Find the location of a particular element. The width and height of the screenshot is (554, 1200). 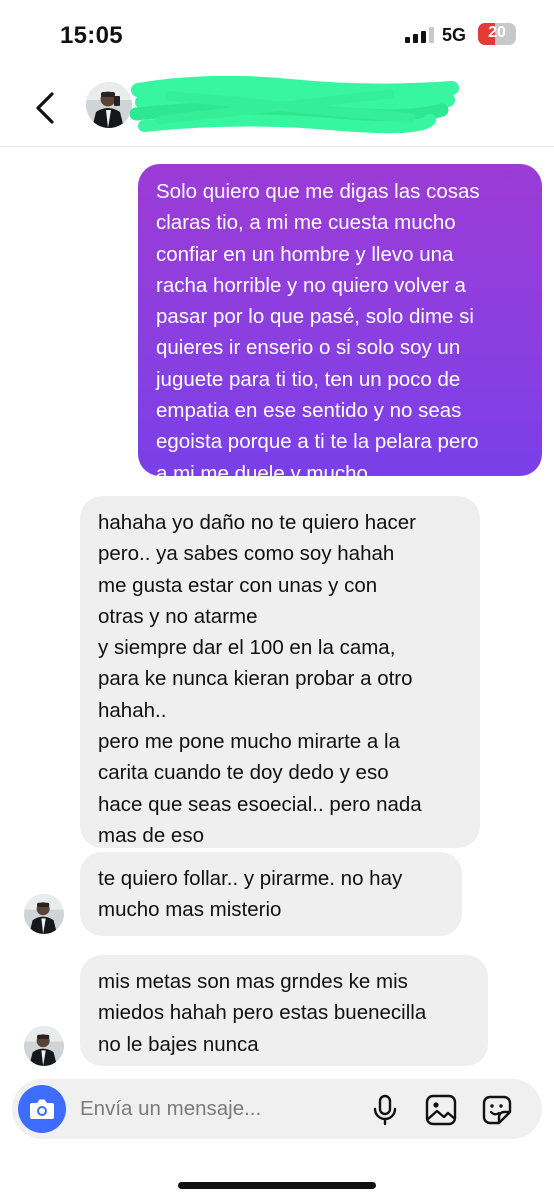

chat-header is located at coordinates (277, 108).